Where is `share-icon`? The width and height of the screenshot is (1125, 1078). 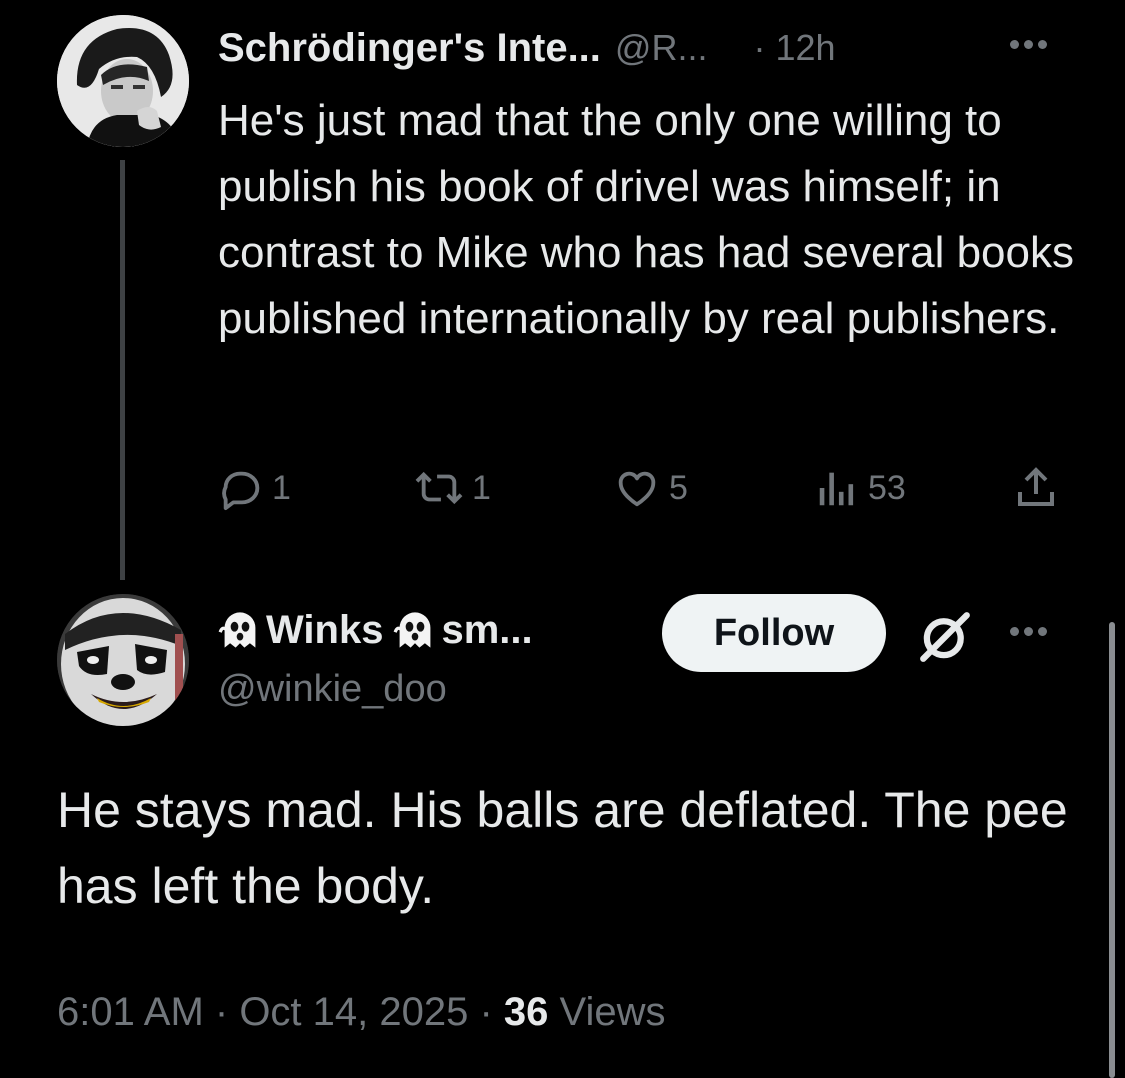
share-icon is located at coordinates (1036, 486).